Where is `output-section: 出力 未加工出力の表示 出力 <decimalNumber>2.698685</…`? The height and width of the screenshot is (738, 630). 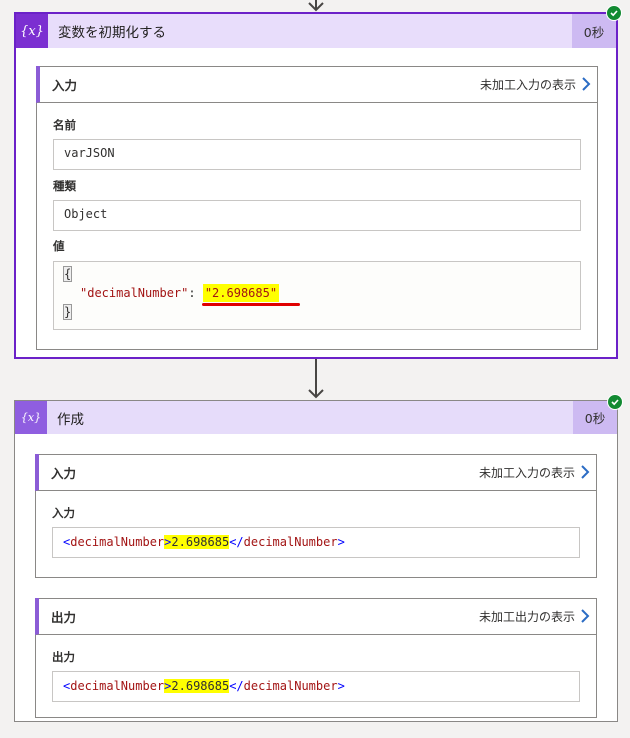 output-section: 出力 未加工出力の表示 出力 <decimalNumber>2.698685</… is located at coordinates (316, 658).